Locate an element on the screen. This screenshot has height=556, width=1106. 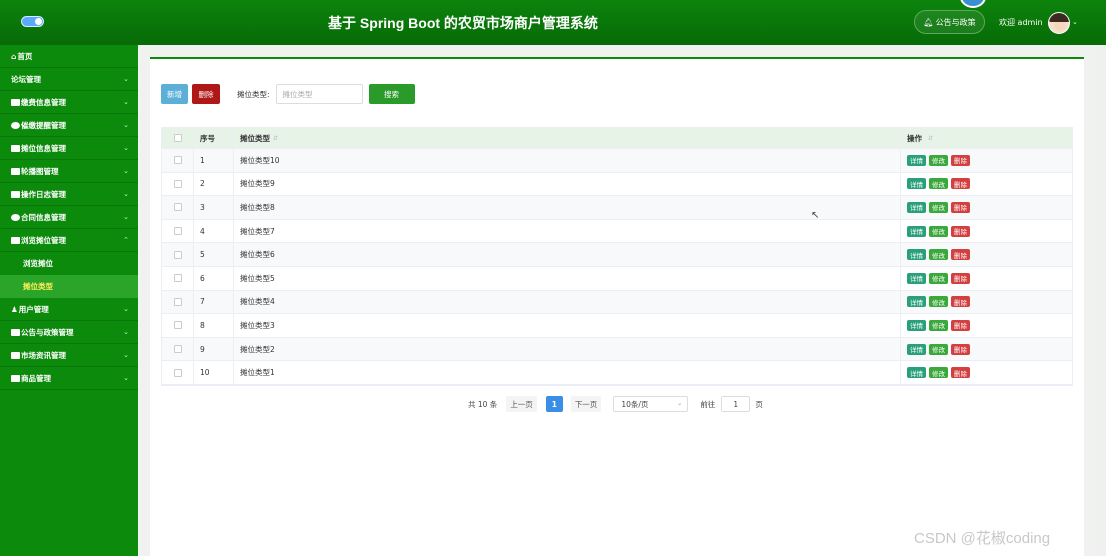
home-icon: ⌂ is located at coordinates (14, 56).